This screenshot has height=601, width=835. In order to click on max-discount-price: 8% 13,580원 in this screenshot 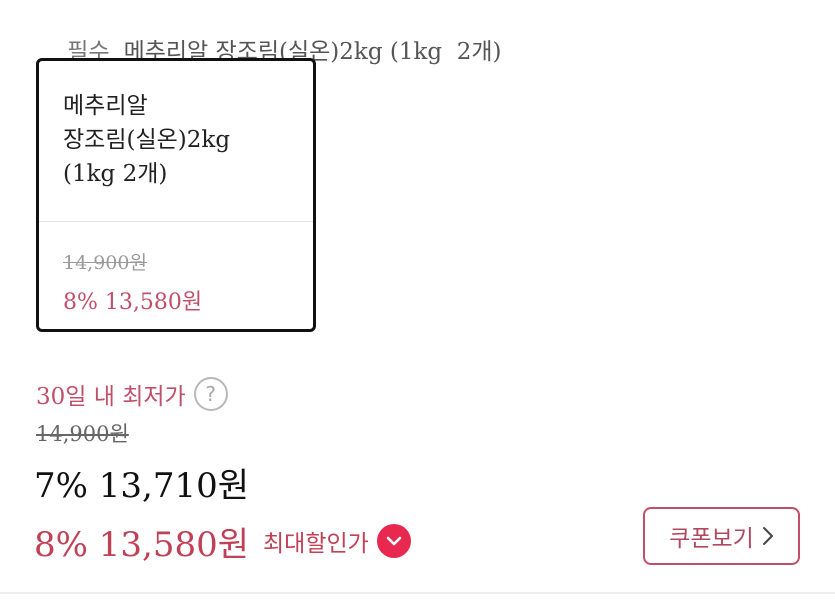, I will do `click(141, 544)`.